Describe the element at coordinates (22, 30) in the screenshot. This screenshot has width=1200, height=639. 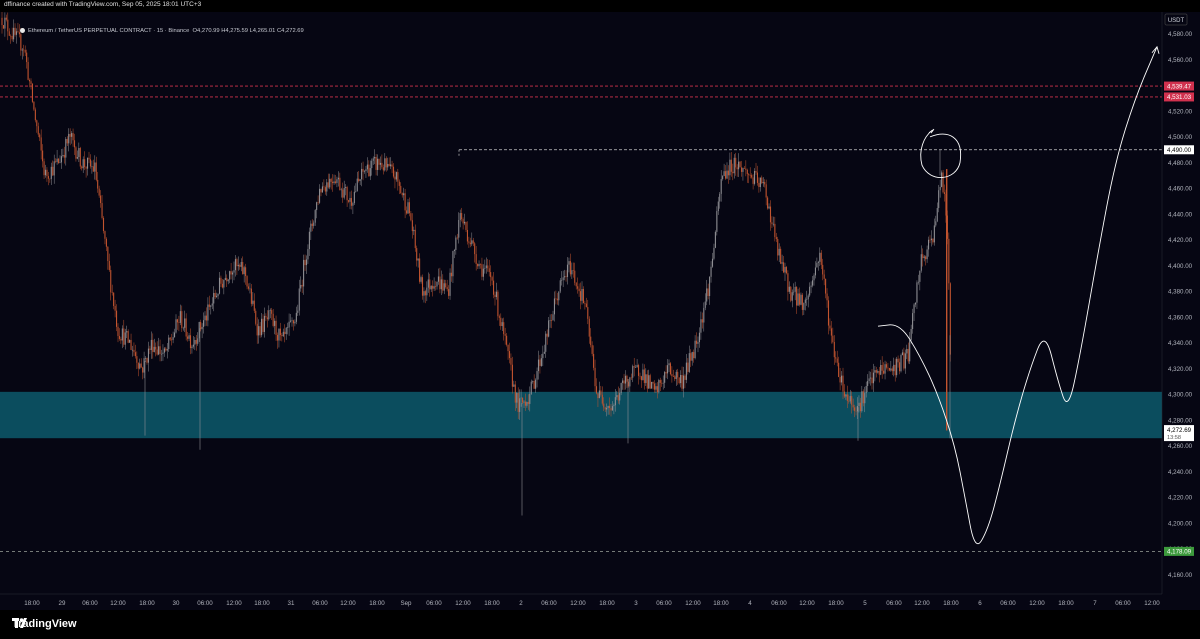
I see `symbol-icon` at that location.